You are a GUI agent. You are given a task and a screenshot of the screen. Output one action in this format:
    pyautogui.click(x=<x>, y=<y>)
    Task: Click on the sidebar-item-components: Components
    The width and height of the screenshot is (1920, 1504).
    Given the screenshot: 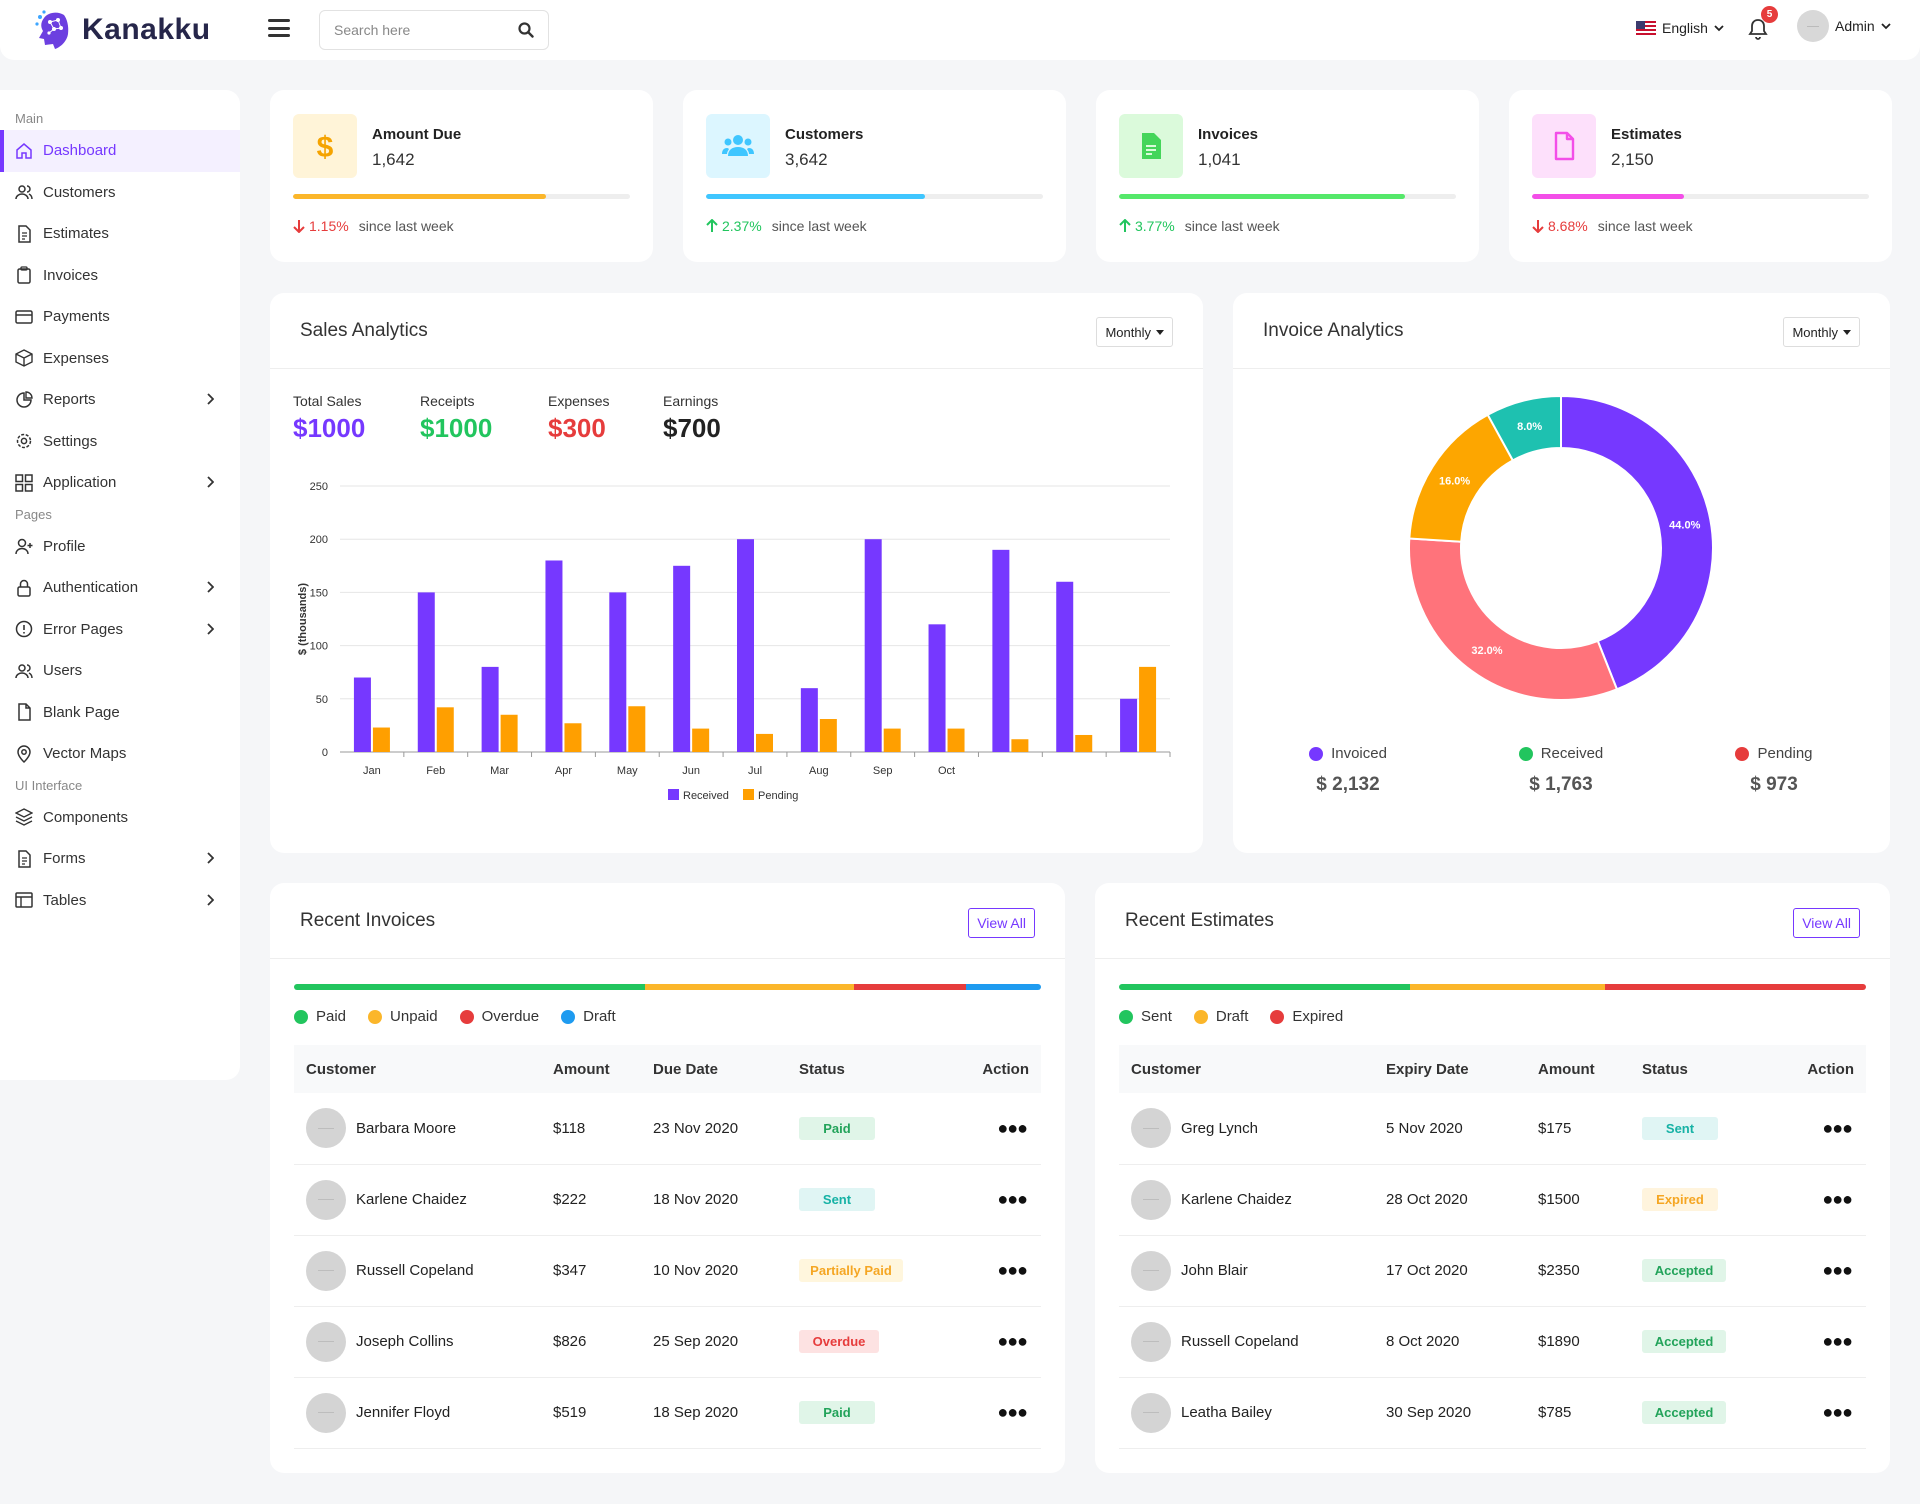 What is the action you would take?
    pyautogui.click(x=120, y=818)
    